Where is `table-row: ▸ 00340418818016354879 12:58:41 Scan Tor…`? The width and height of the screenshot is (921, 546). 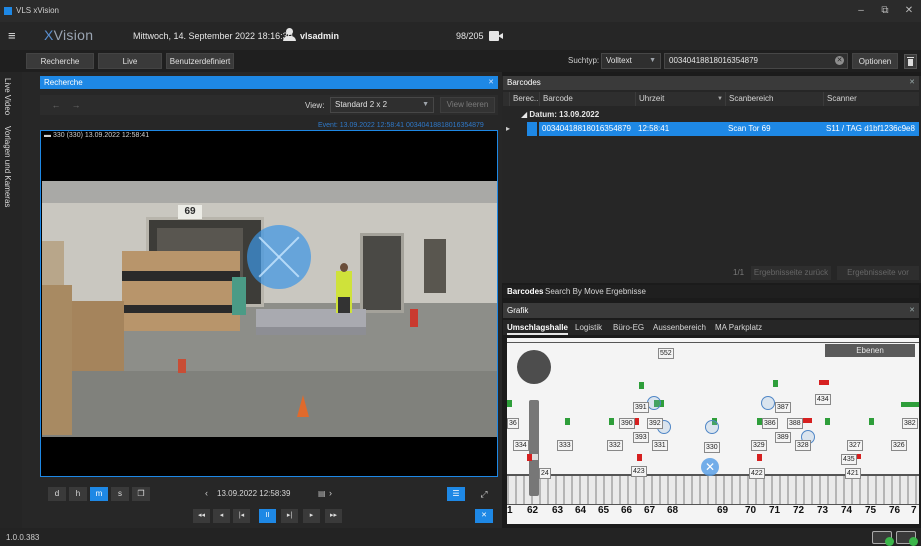
table-row: ▸ 00340418818016354879 12:58:41 Scan Tor… is located at coordinates (711, 129).